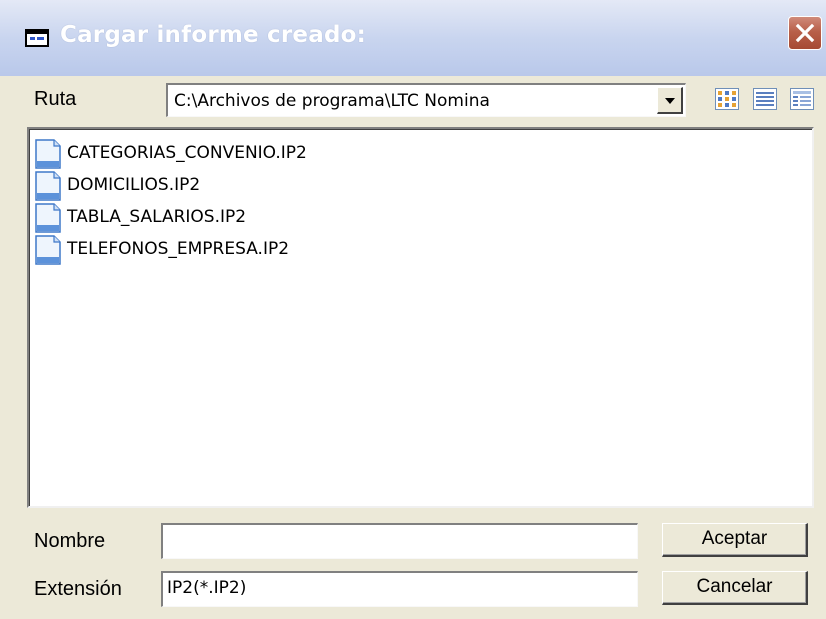  Describe the element at coordinates (134, 185) in the screenshot. I see `file-name: DOMICILIOS.IP2` at that location.